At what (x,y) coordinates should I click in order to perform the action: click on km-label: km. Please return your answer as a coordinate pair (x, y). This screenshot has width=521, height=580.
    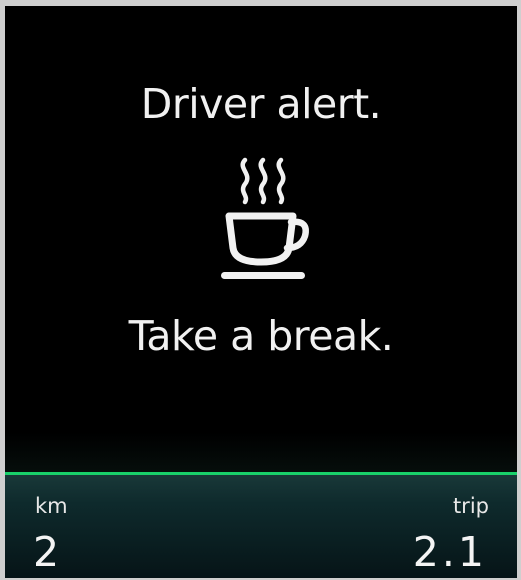
    Looking at the image, I should click on (51, 506).